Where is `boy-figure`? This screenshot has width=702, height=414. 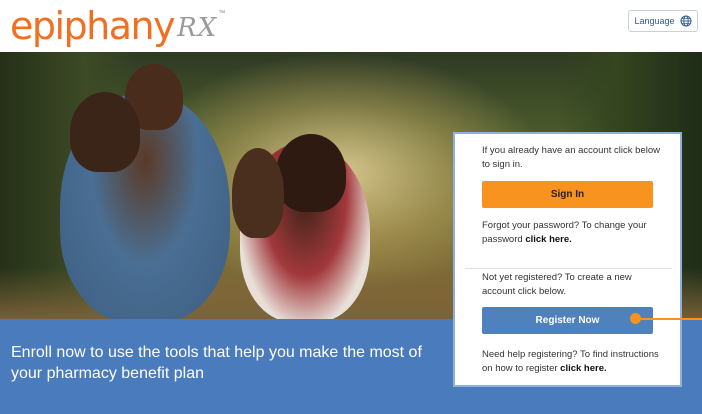 boy-figure is located at coordinates (258, 193).